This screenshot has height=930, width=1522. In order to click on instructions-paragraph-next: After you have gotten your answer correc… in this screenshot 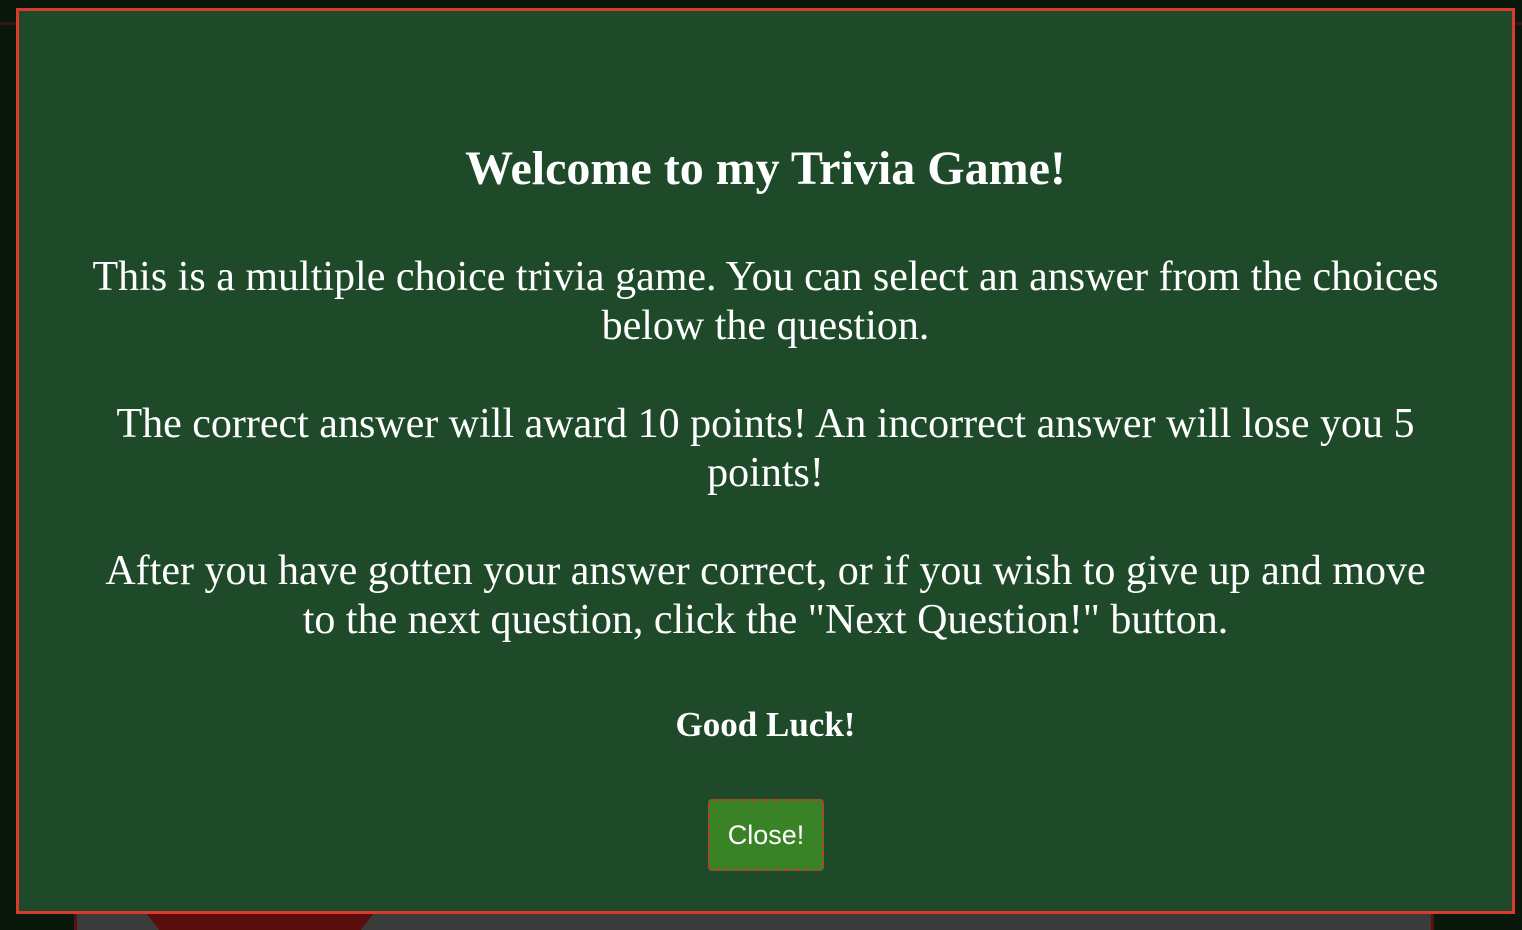, I will do `click(765, 595)`.